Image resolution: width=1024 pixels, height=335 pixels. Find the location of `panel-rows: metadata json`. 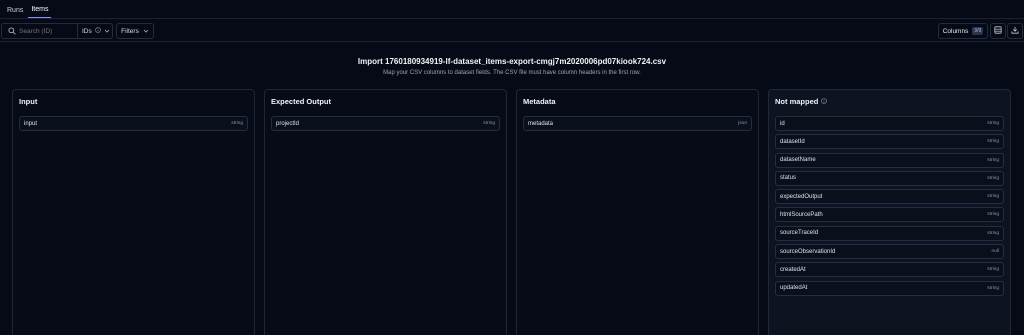

panel-rows: metadata json is located at coordinates (637, 125).